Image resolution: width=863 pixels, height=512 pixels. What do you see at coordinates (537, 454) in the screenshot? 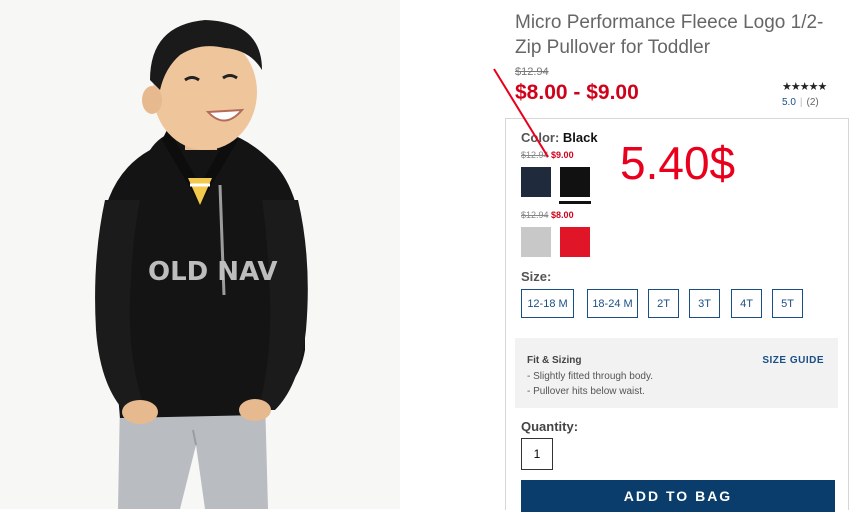
I see `quantity-input` at bounding box center [537, 454].